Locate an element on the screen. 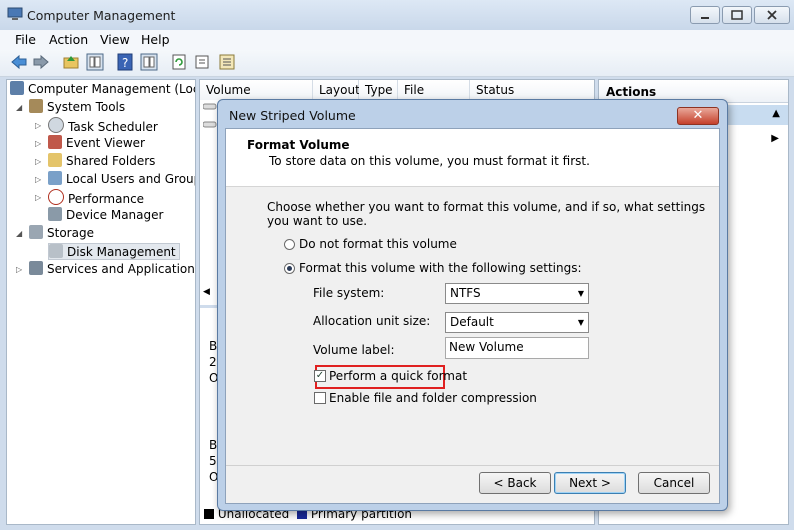 The width and height of the screenshot is (794, 530). quick-format-label: Perform a quick format is located at coordinates (398, 376).